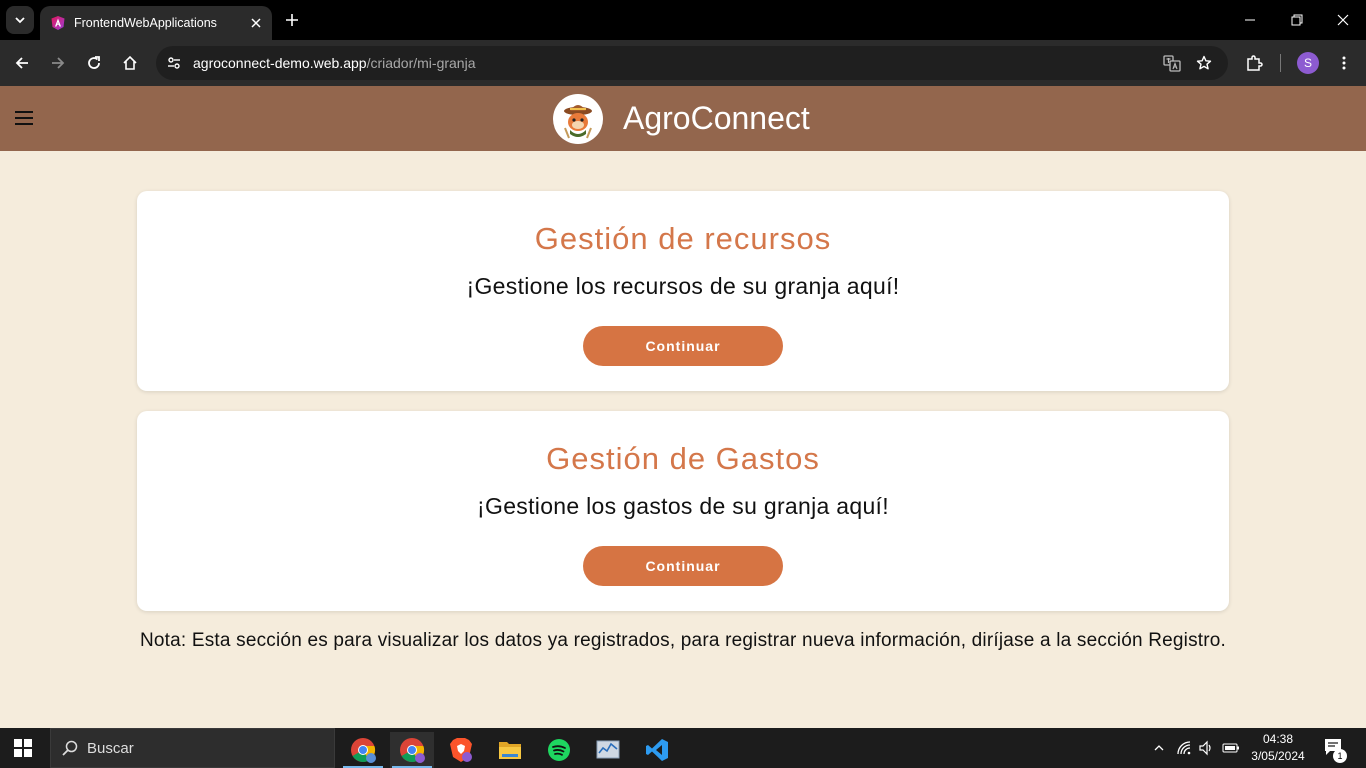 The image size is (1366, 768). Describe the element at coordinates (1308, 63) in the screenshot. I see `profile-avatar: S` at that location.